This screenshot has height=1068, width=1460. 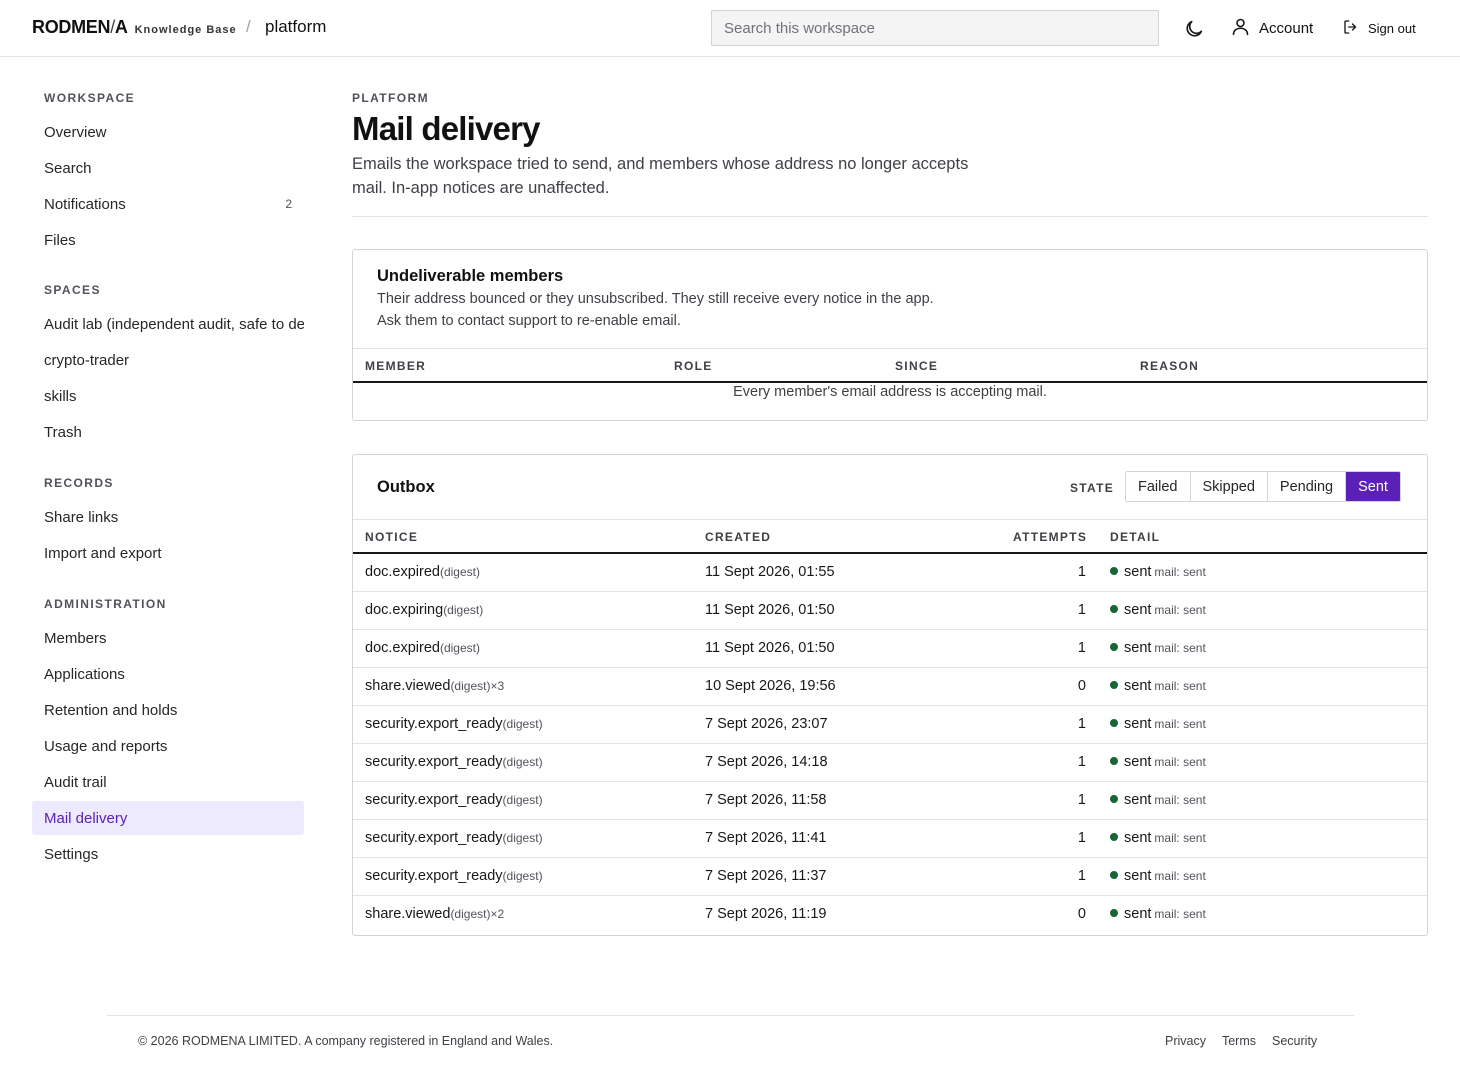 What do you see at coordinates (1239, 1041) in the screenshot?
I see `footer-link-terms: Terms` at bounding box center [1239, 1041].